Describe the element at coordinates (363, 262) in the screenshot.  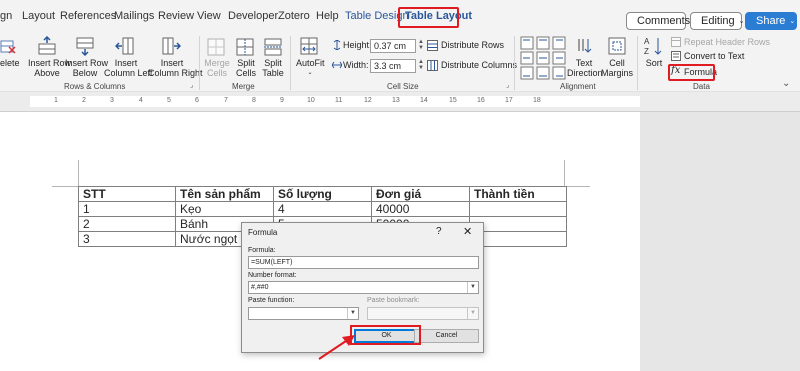
I see `formula-input: =SUM(LEFT)` at that location.